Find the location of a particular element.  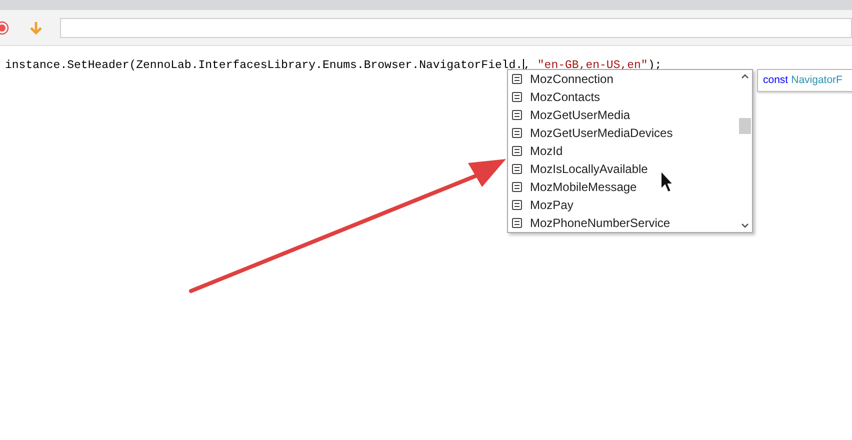

mouse-pointer-icon is located at coordinates (667, 182).